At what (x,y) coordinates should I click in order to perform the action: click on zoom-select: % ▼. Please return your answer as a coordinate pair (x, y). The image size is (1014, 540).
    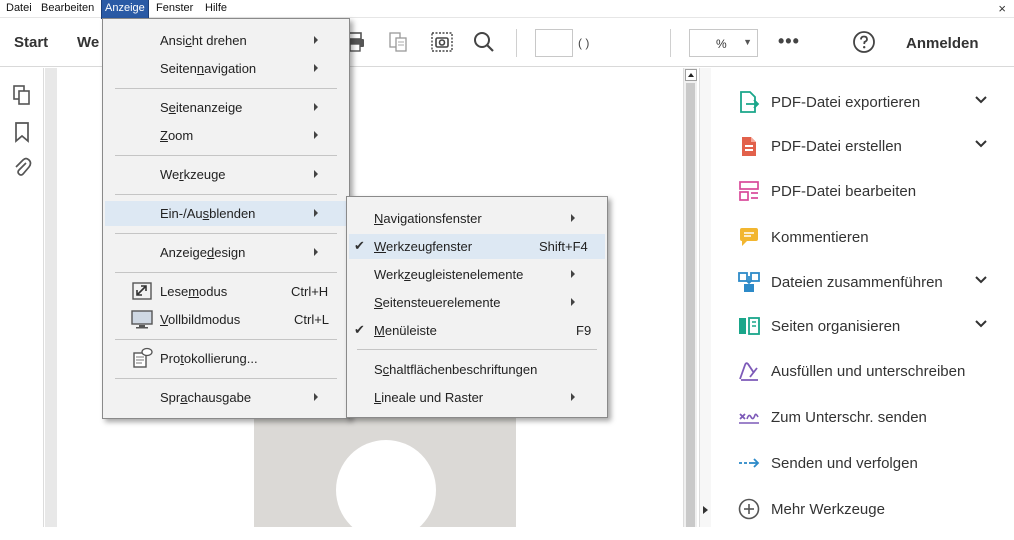
    Looking at the image, I should click on (723, 43).